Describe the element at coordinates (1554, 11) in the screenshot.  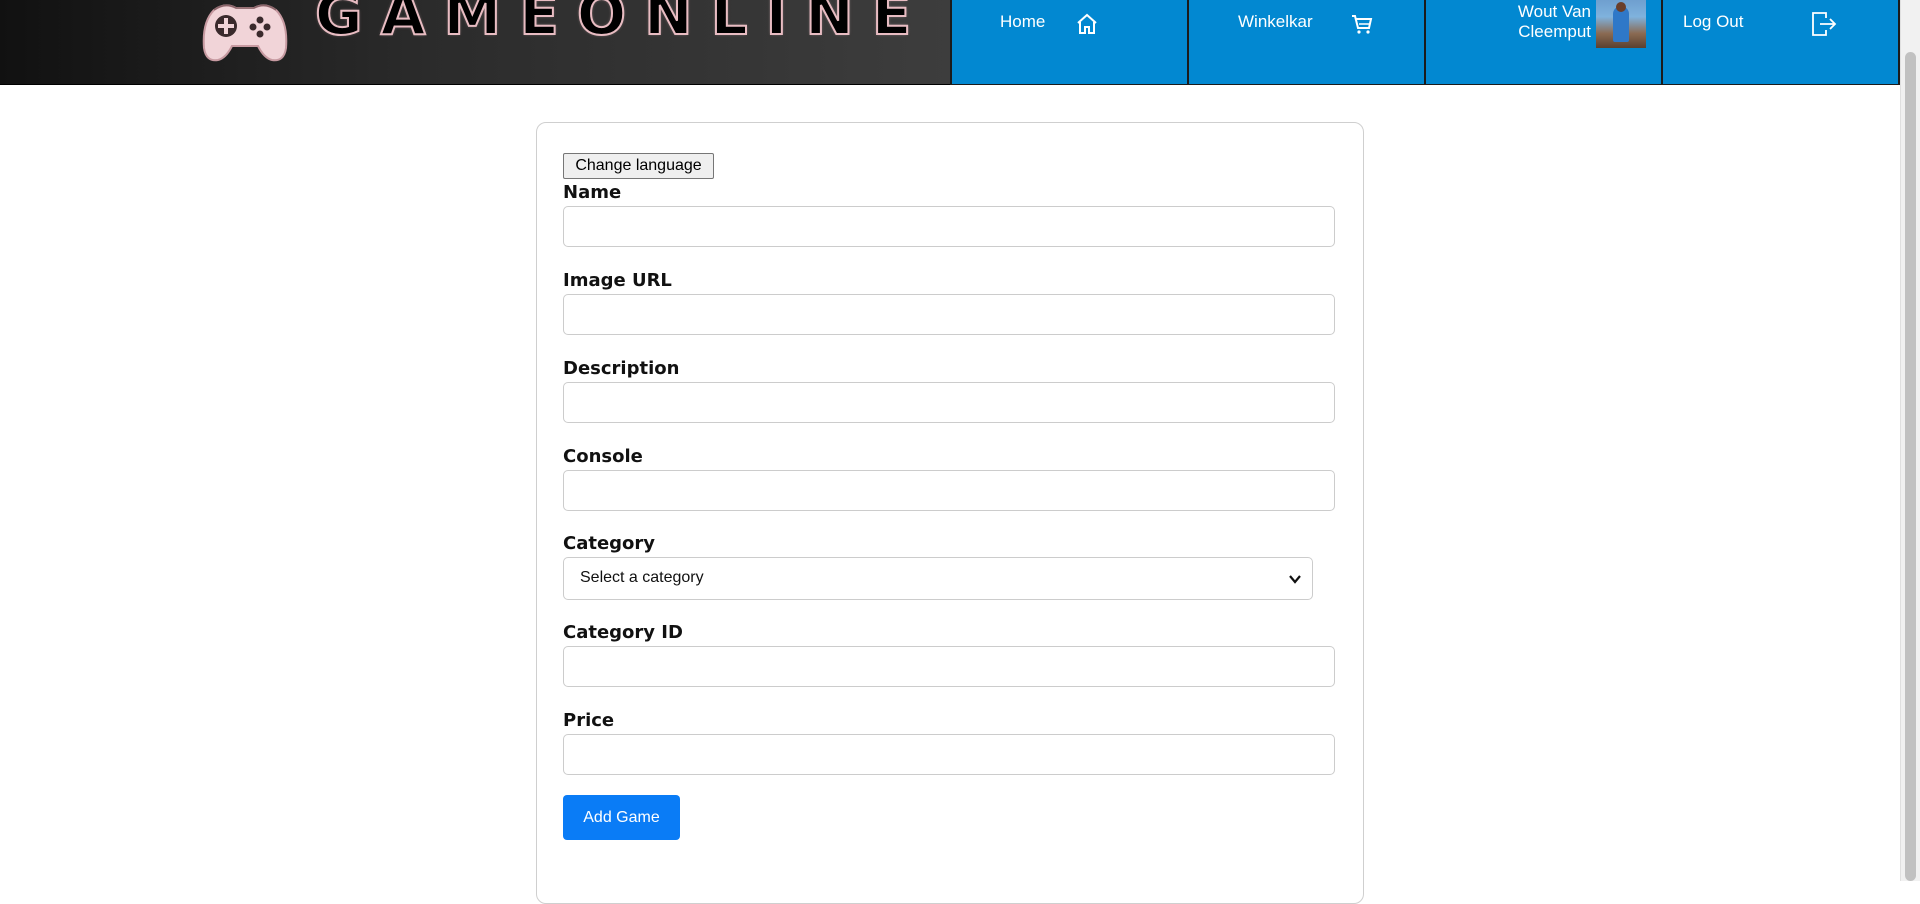
I see `user-name-first: Wout Van` at that location.